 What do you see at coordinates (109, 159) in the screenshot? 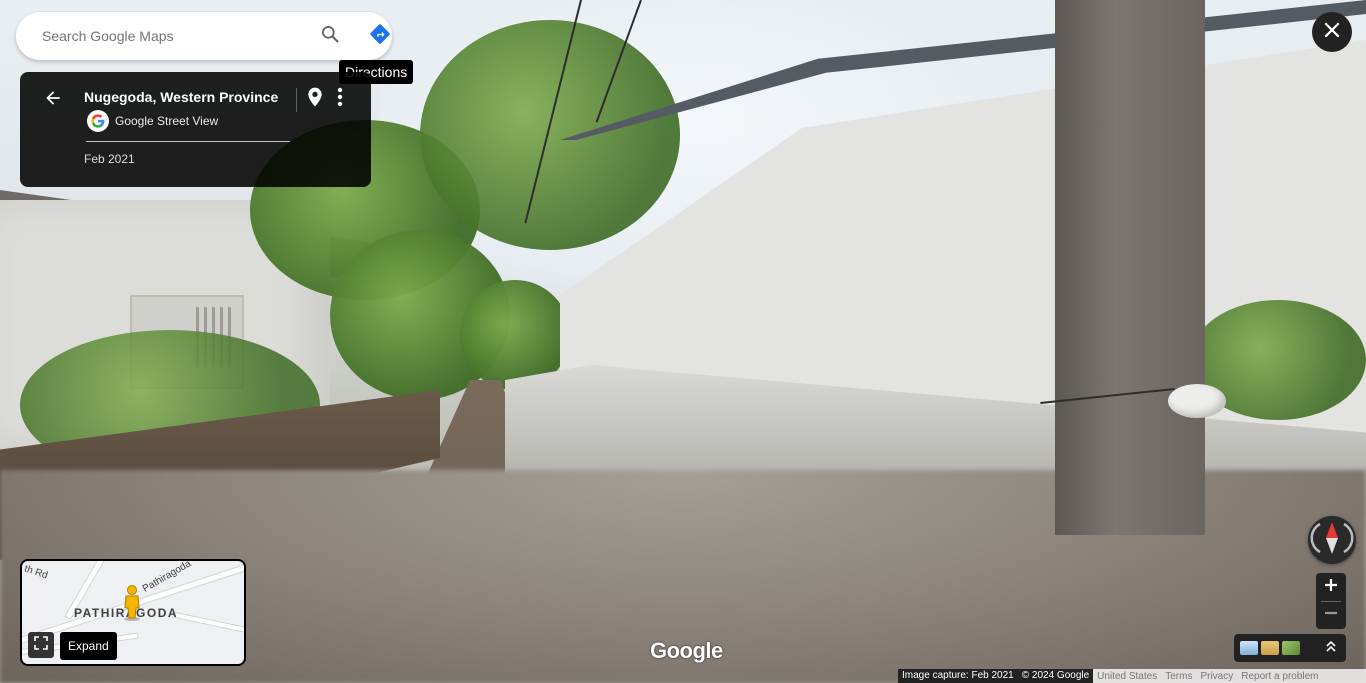
I see `capture-date: Feb 2021` at bounding box center [109, 159].